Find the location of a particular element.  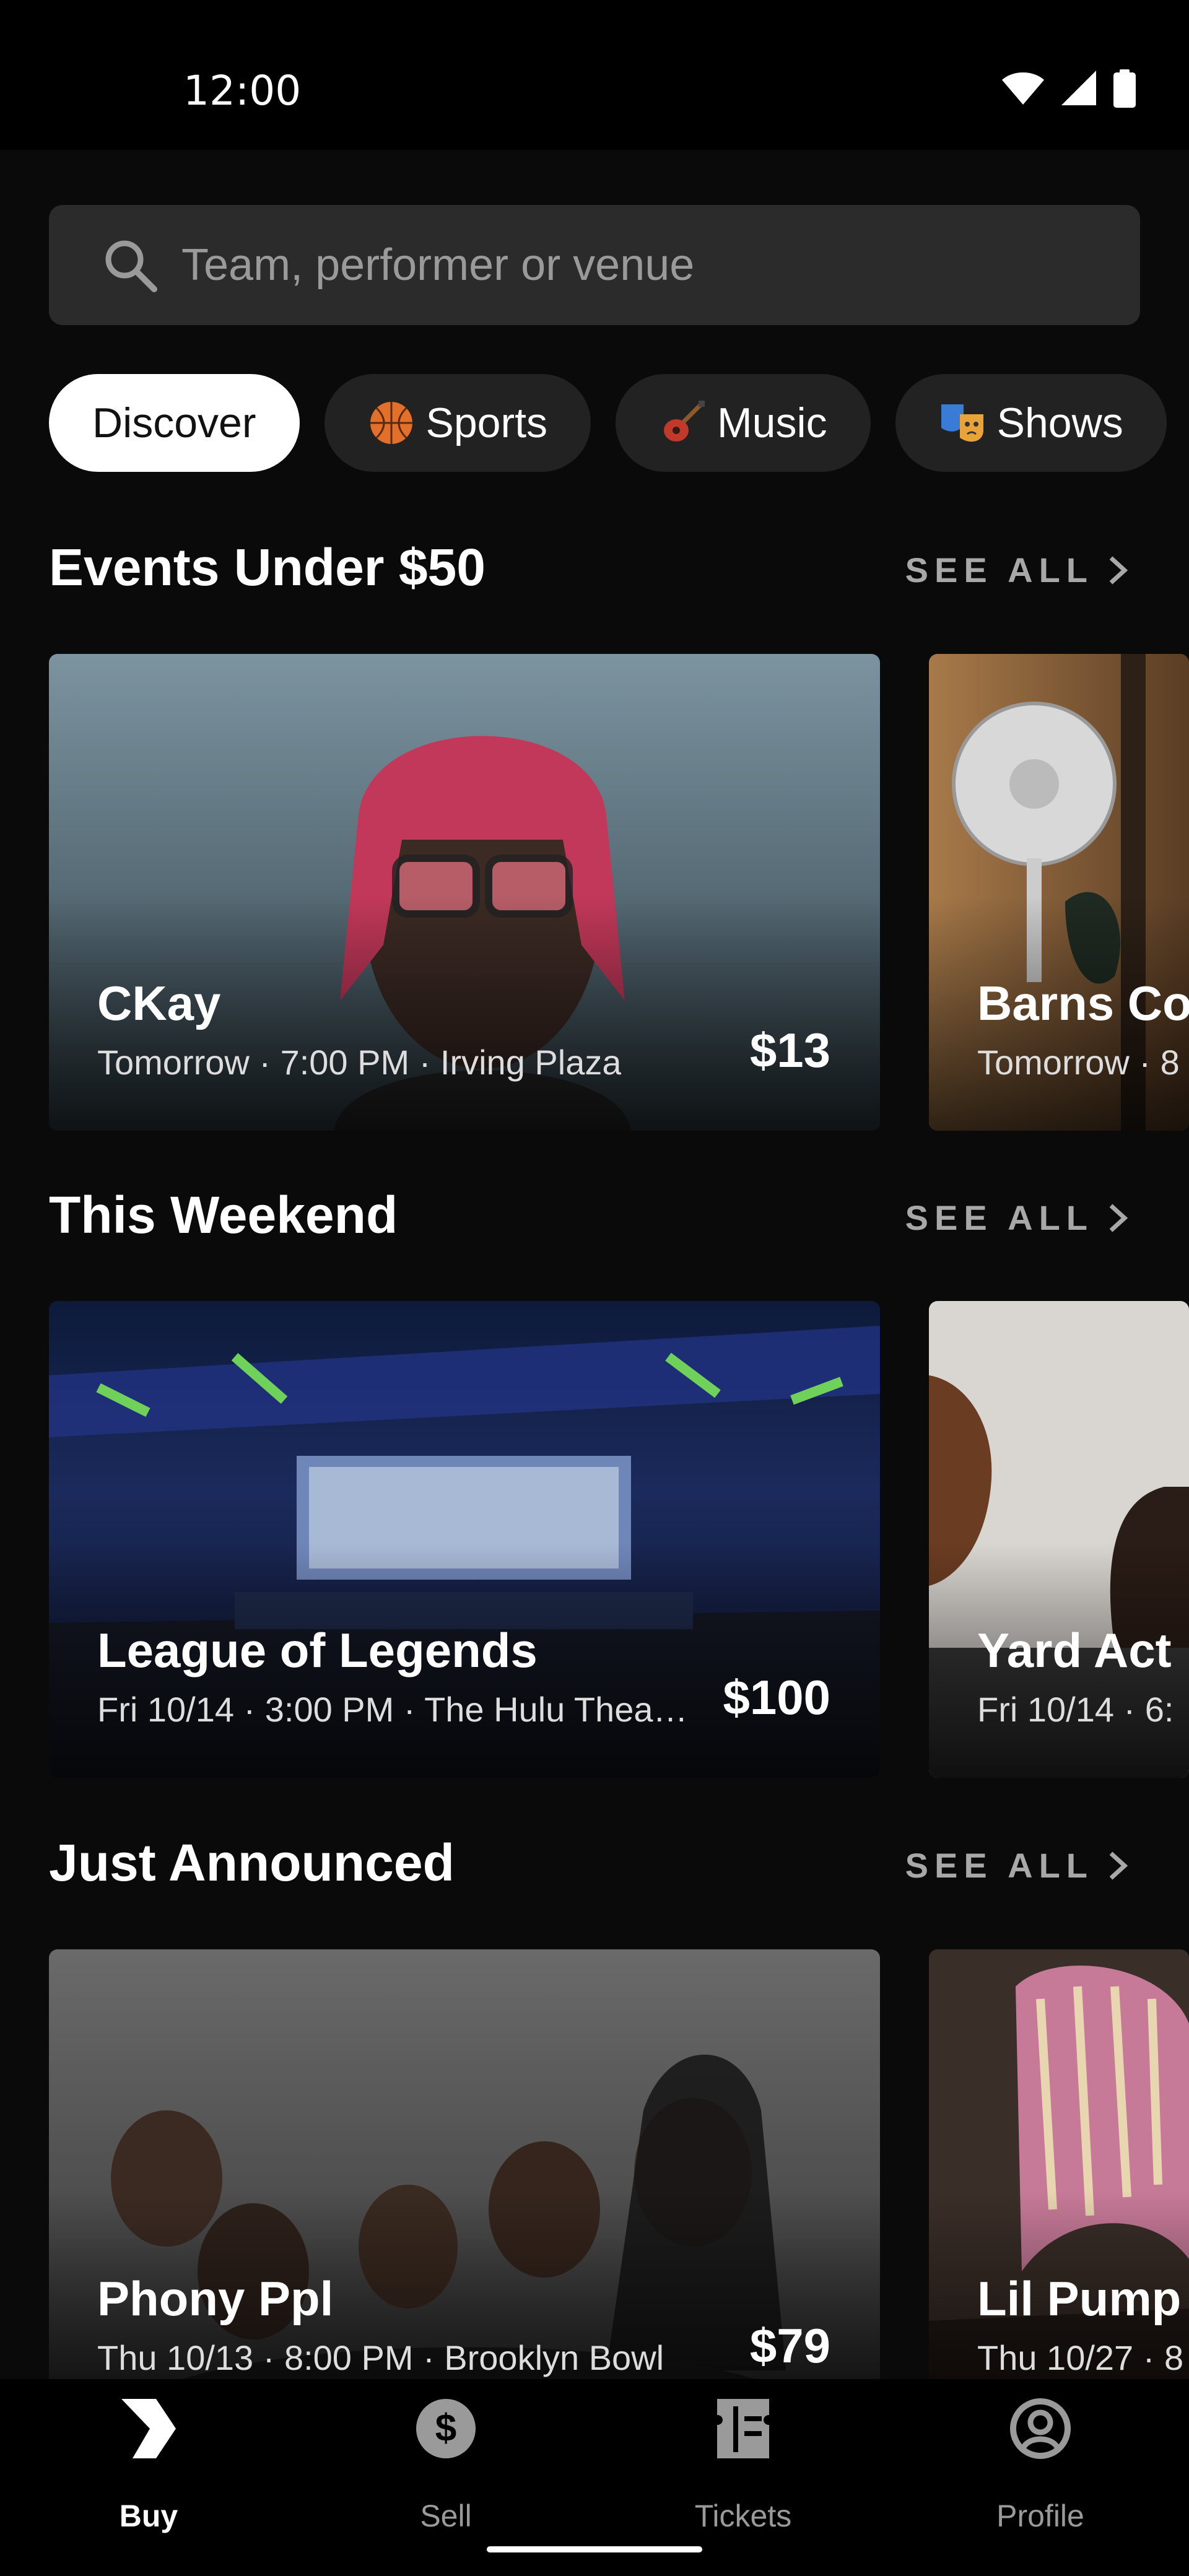

chip-label: Discover is located at coordinates (174, 422).